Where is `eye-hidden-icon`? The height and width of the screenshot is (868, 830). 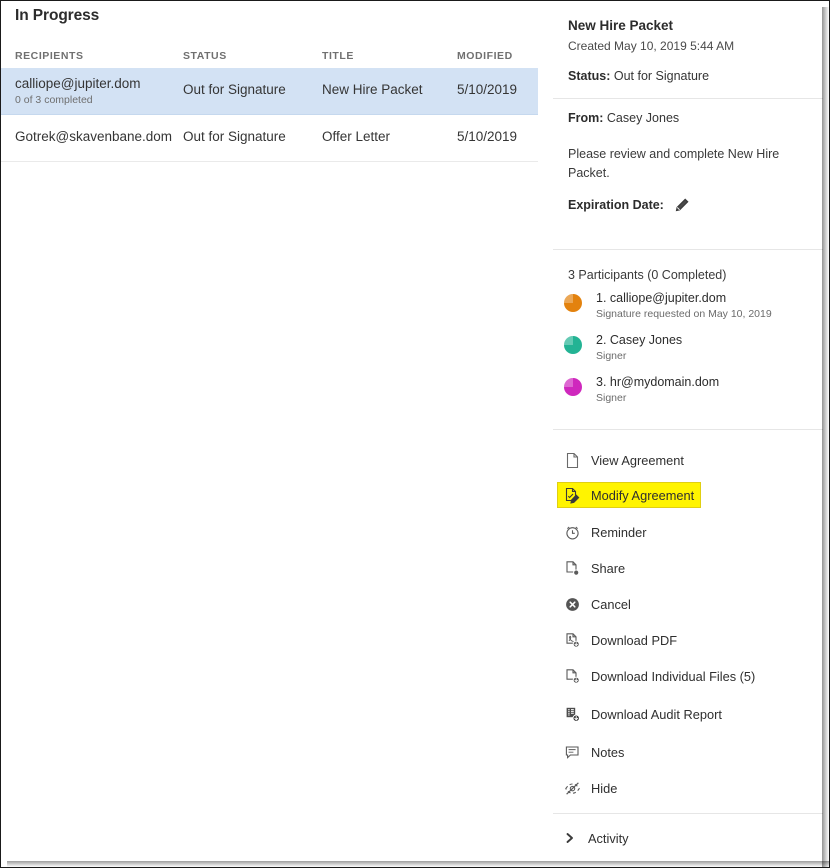
eye-hidden-icon is located at coordinates (572, 788).